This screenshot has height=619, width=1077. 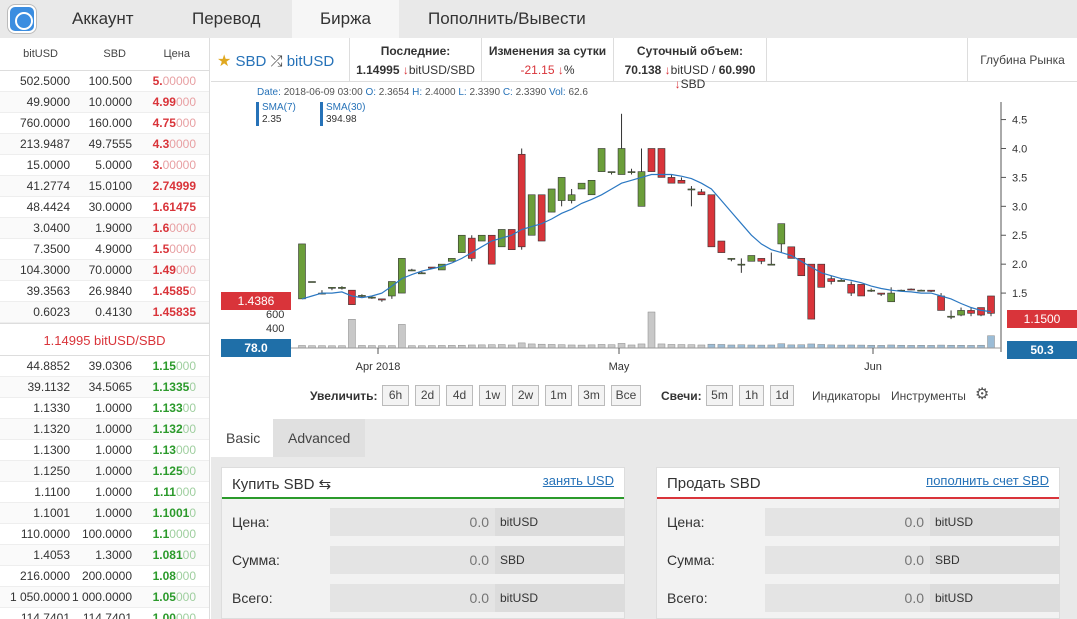 I want to click on price-tick-label: 4.5, so click(x=1019, y=121).